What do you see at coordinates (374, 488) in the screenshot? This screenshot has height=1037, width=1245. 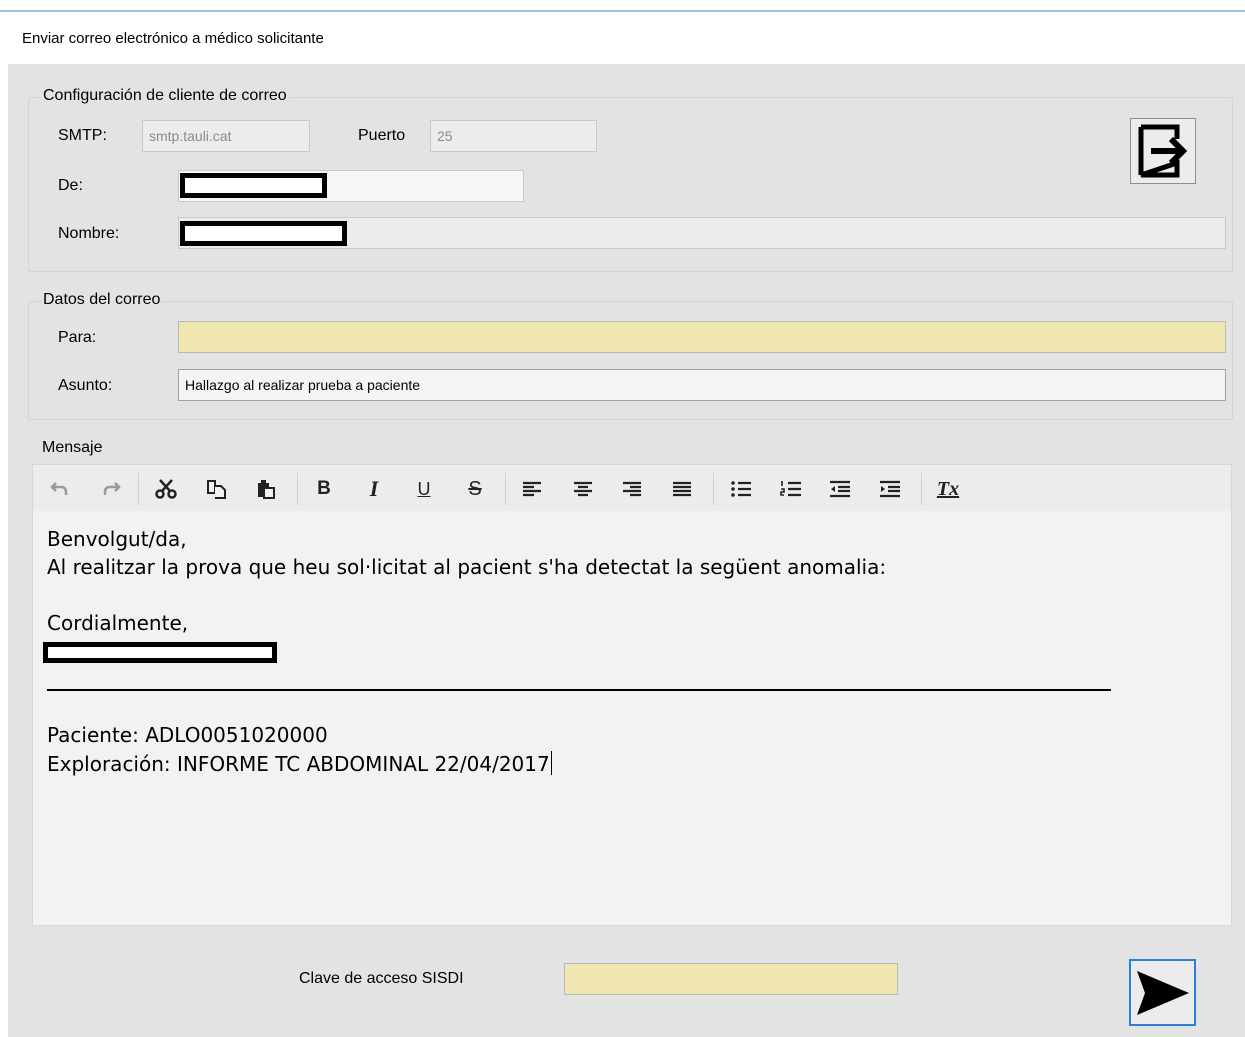 I see `italic-icon: I` at bounding box center [374, 488].